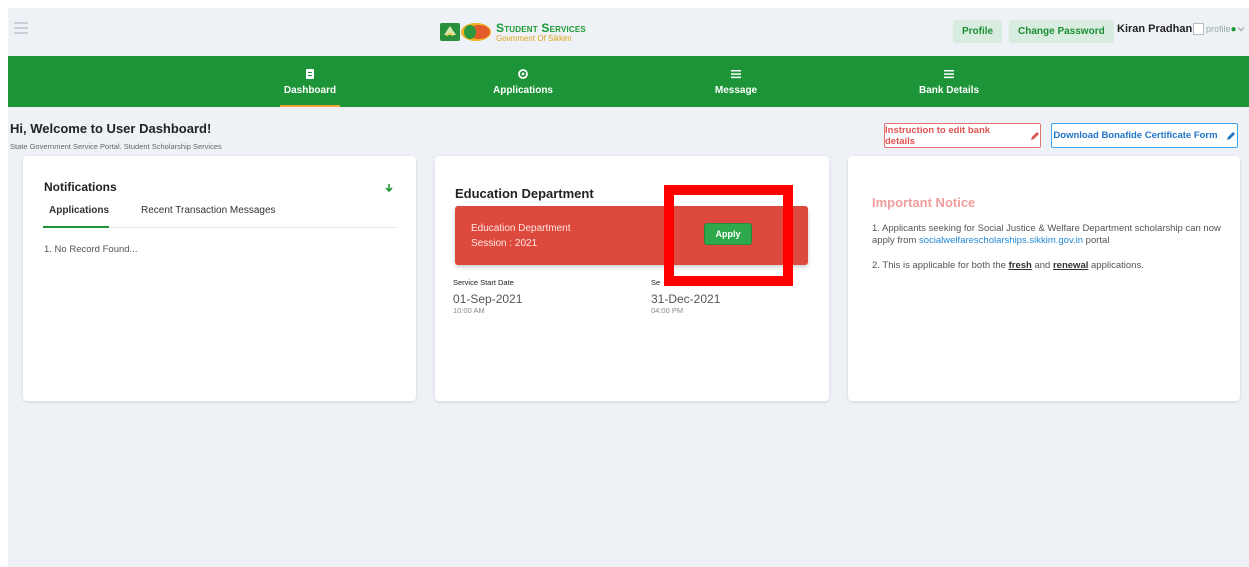 The image size is (1249, 567). Describe the element at coordinates (1020, 265) in the screenshot. I see `notice-fresh: fresh` at that location.